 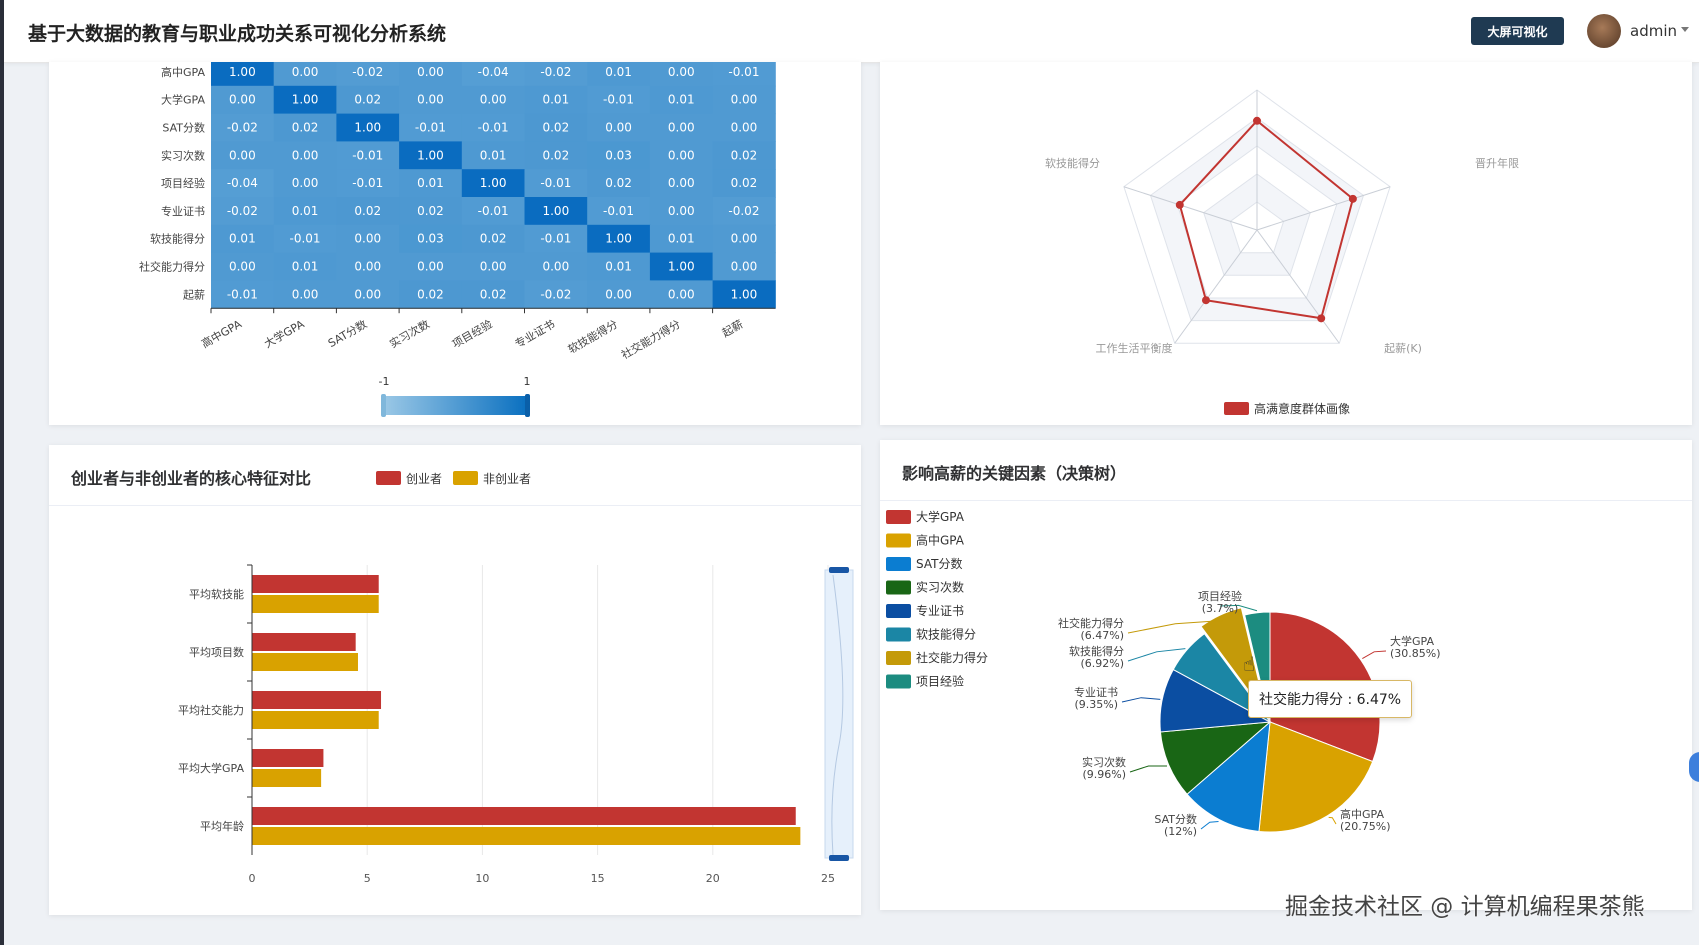 I want to click on pie-slice-percent: (6.47%), so click(x=1102, y=635).